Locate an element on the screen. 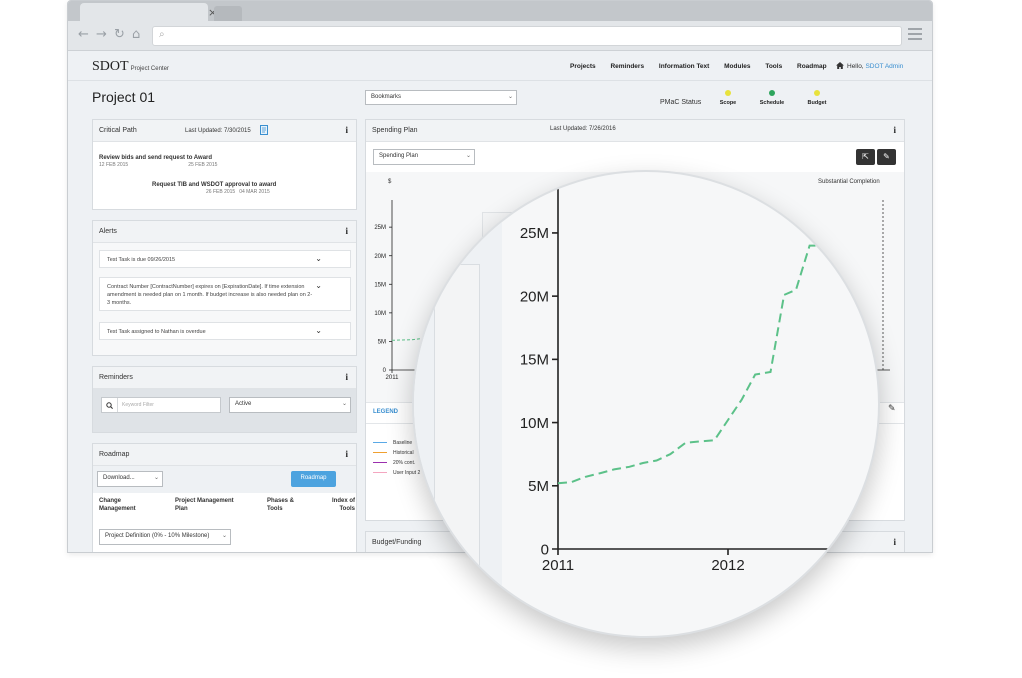 This screenshot has height=678, width=1022. status-budget: Budget is located at coordinates (817, 98).